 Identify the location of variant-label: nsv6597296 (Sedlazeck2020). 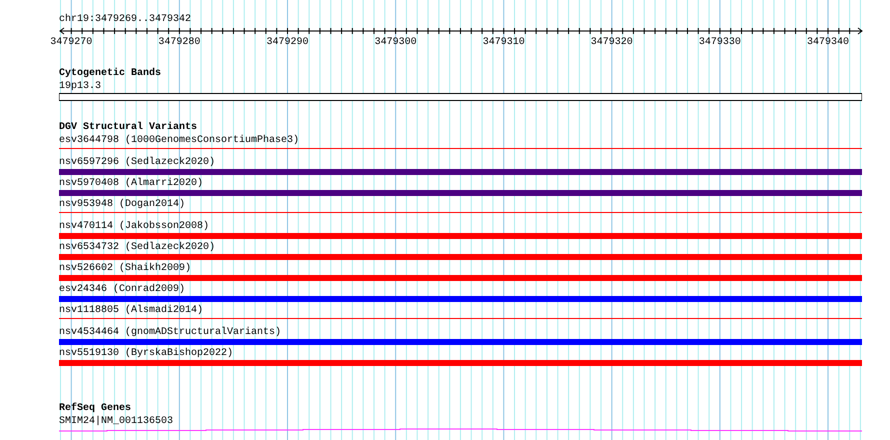
(137, 162).